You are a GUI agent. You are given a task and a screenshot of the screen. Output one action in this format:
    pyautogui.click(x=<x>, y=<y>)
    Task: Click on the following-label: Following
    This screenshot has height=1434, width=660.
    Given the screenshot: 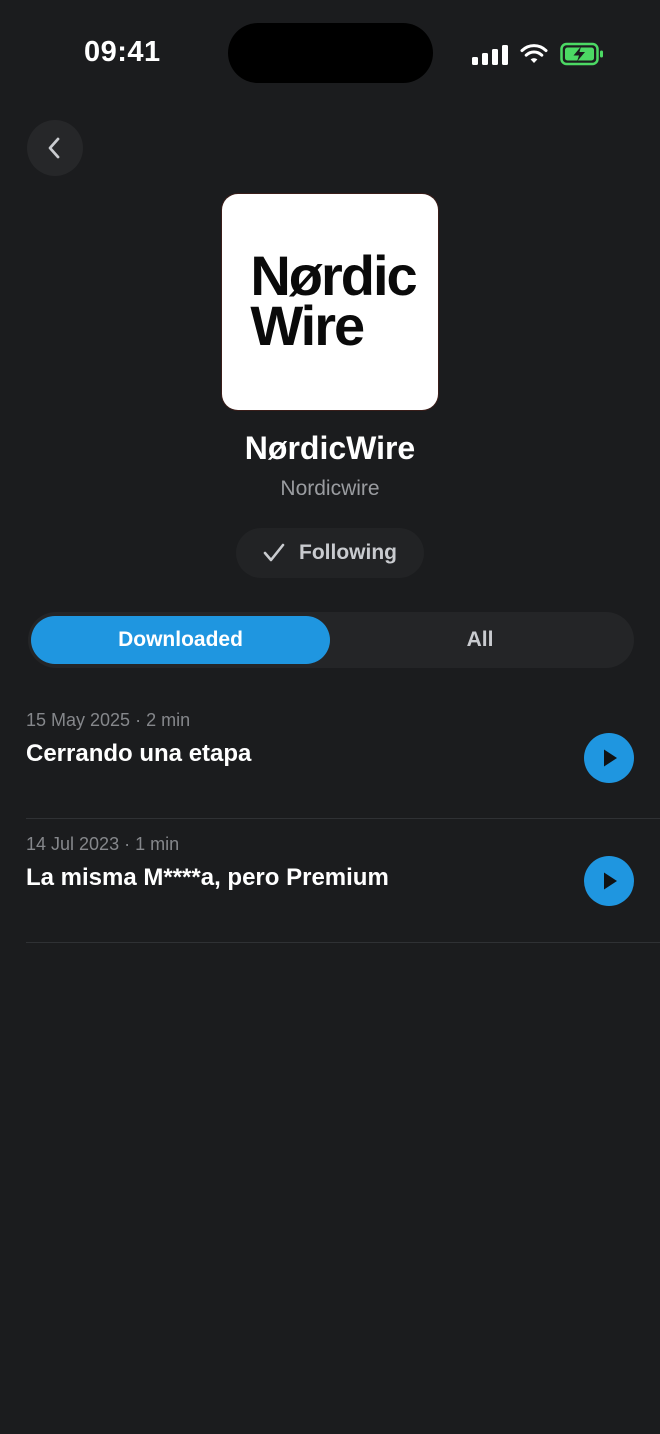 What is the action you would take?
    pyautogui.click(x=348, y=552)
    